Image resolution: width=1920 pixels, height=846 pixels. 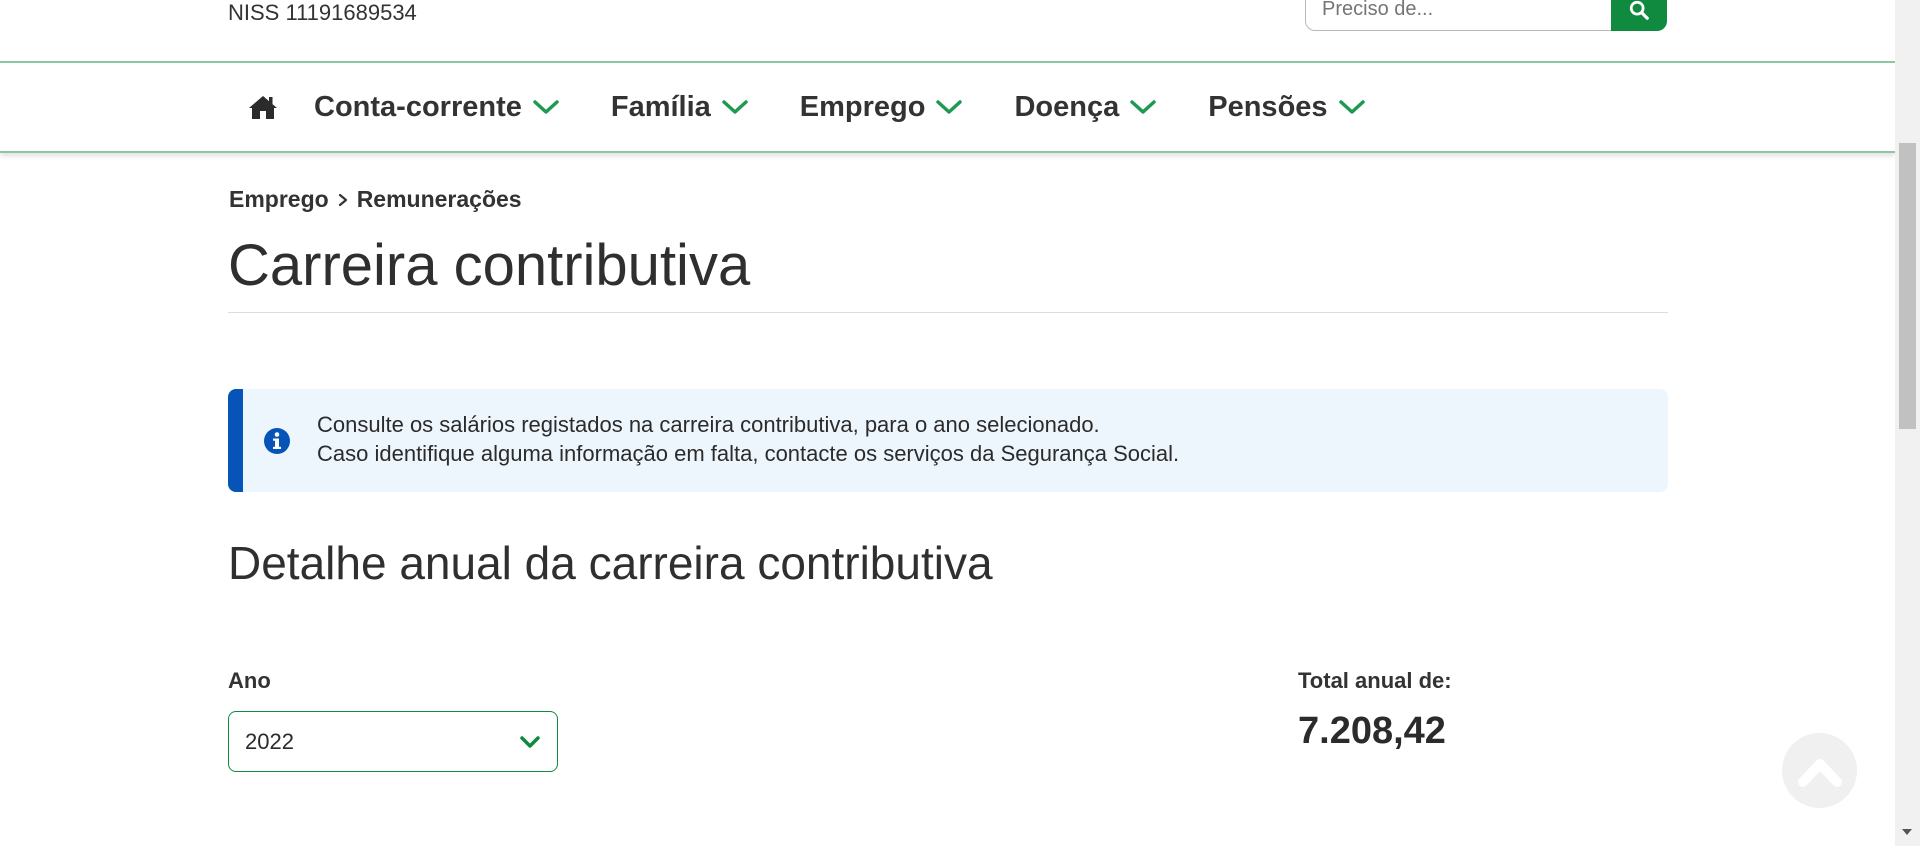 I want to click on page-title: Carreira contributiva, so click(x=489, y=265).